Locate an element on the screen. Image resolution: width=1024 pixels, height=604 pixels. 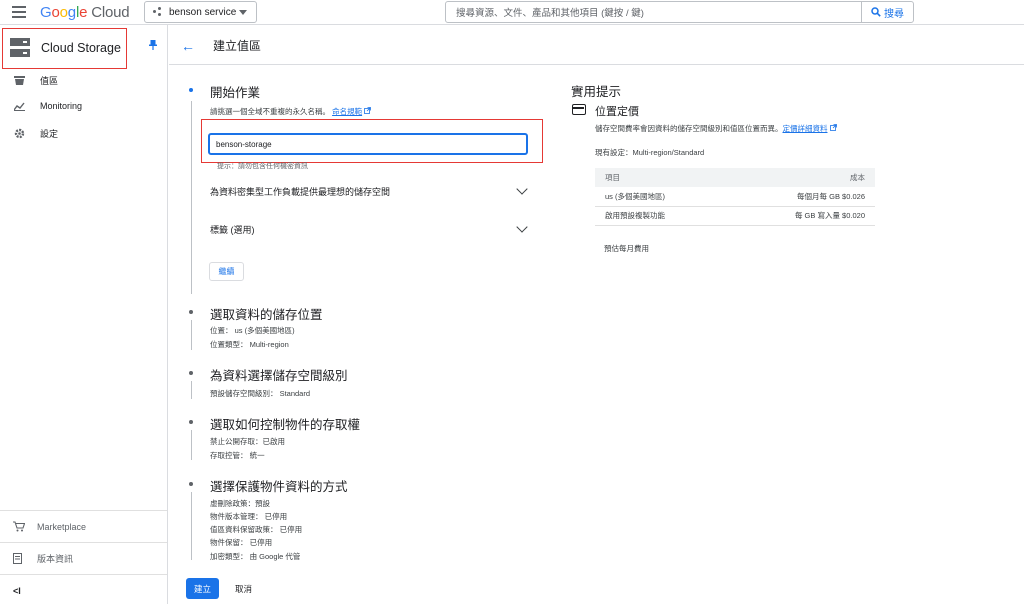
column-header-cost: 成本 is located at coordinates (796, 177).